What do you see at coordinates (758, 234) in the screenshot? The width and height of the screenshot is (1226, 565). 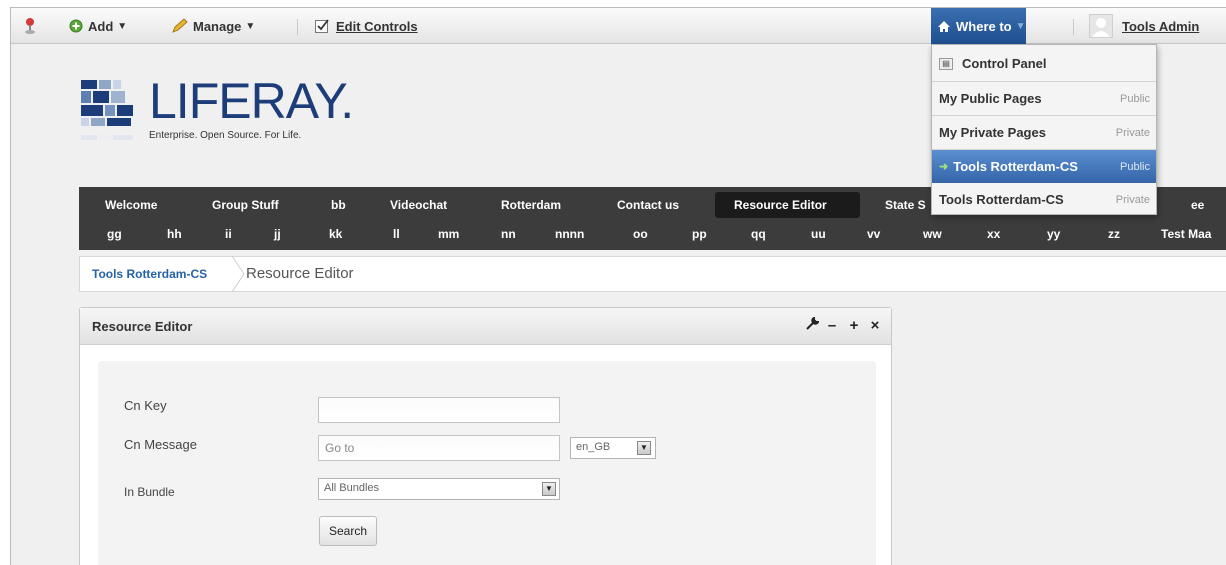 I see `nav-item-qq: qq` at bounding box center [758, 234].